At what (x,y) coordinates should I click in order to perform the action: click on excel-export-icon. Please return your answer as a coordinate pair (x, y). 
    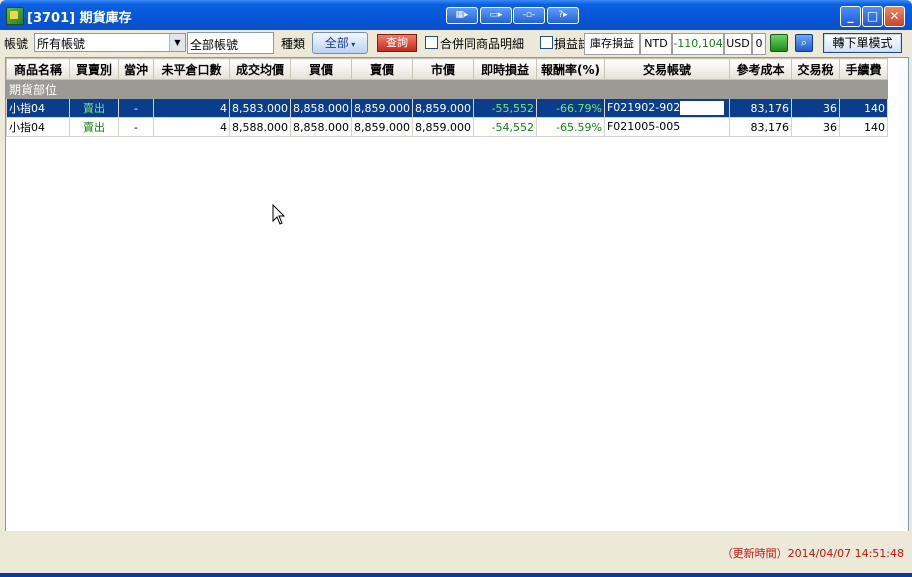
    Looking at the image, I should click on (779, 43).